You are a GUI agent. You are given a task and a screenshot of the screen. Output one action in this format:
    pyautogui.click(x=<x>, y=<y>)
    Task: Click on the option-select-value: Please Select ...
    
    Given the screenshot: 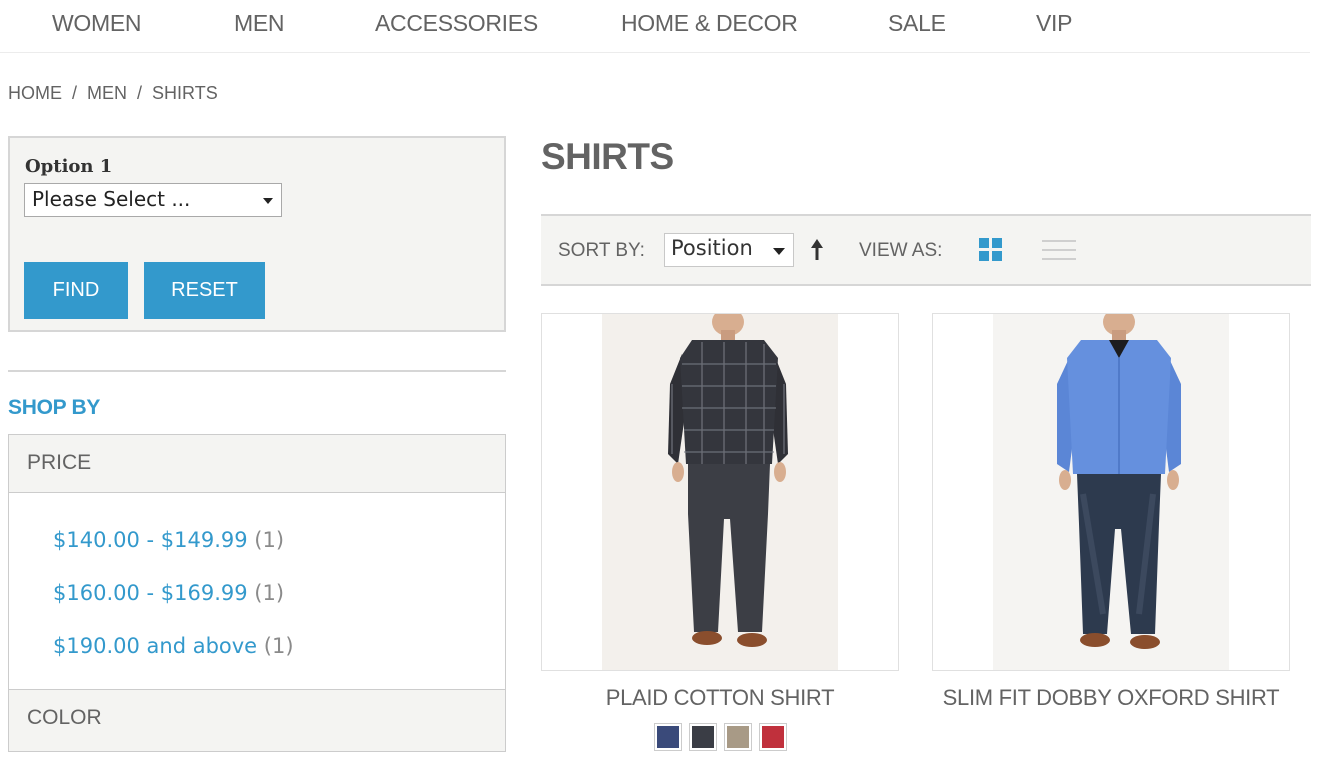 What is the action you would take?
    pyautogui.click(x=111, y=199)
    